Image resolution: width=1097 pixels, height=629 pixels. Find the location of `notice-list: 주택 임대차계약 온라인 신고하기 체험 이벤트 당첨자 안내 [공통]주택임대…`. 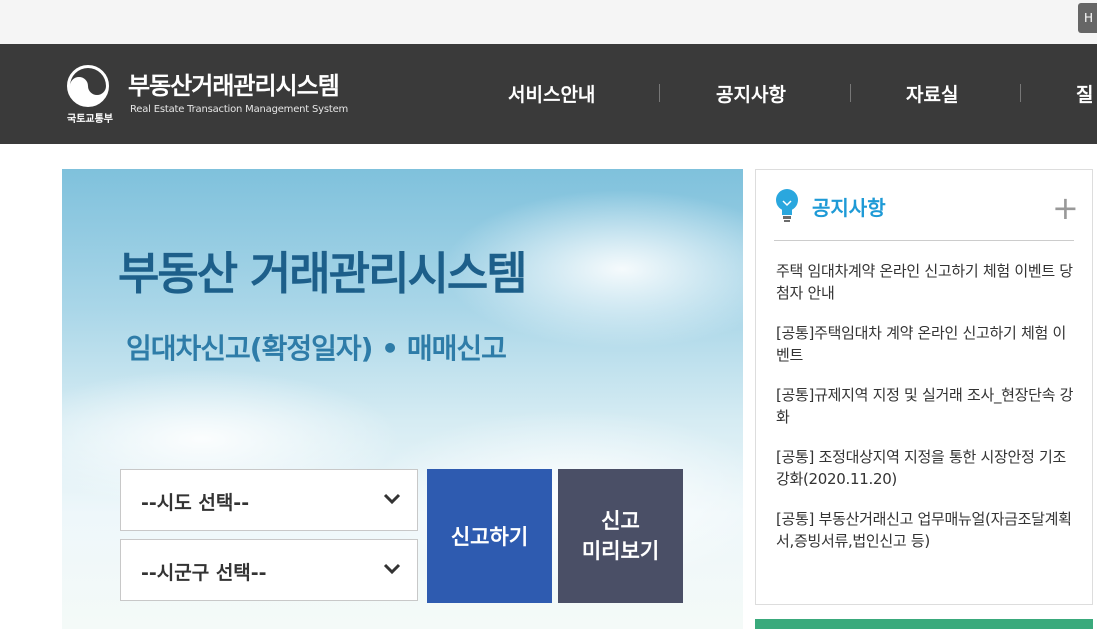

notice-list: 주택 임대차계약 온라인 신고하기 체험 이벤트 당첨자 안내 [공통]주택임대… is located at coordinates (926, 415).